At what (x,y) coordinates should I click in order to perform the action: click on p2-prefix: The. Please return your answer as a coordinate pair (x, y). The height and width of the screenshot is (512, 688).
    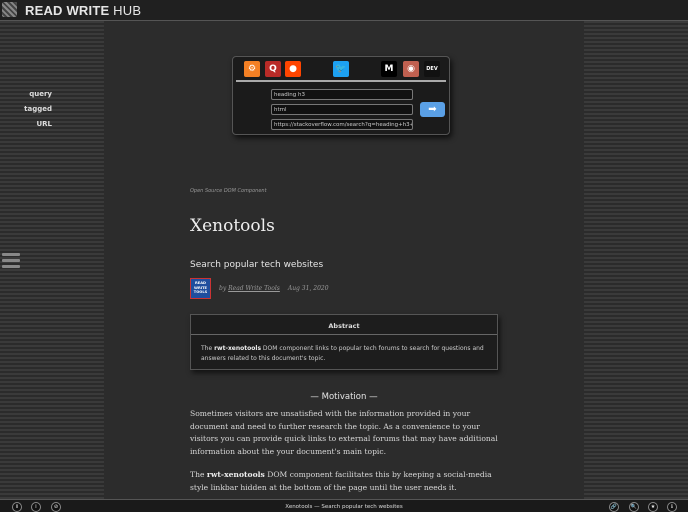
    Looking at the image, I should click on (198, 474).